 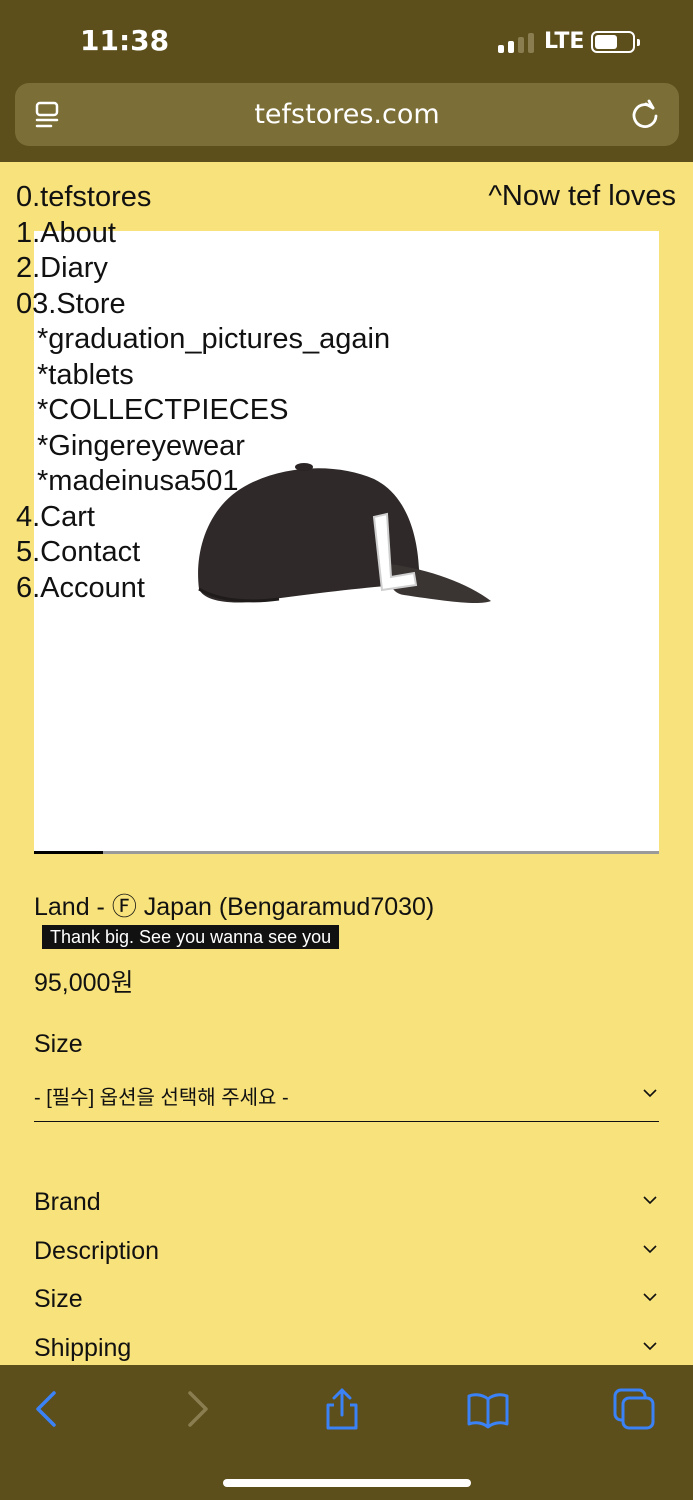 What do you see at coordinates (342, 1409) in the screenshot?
I see `share-icon` at bounding box center [342, 1409].